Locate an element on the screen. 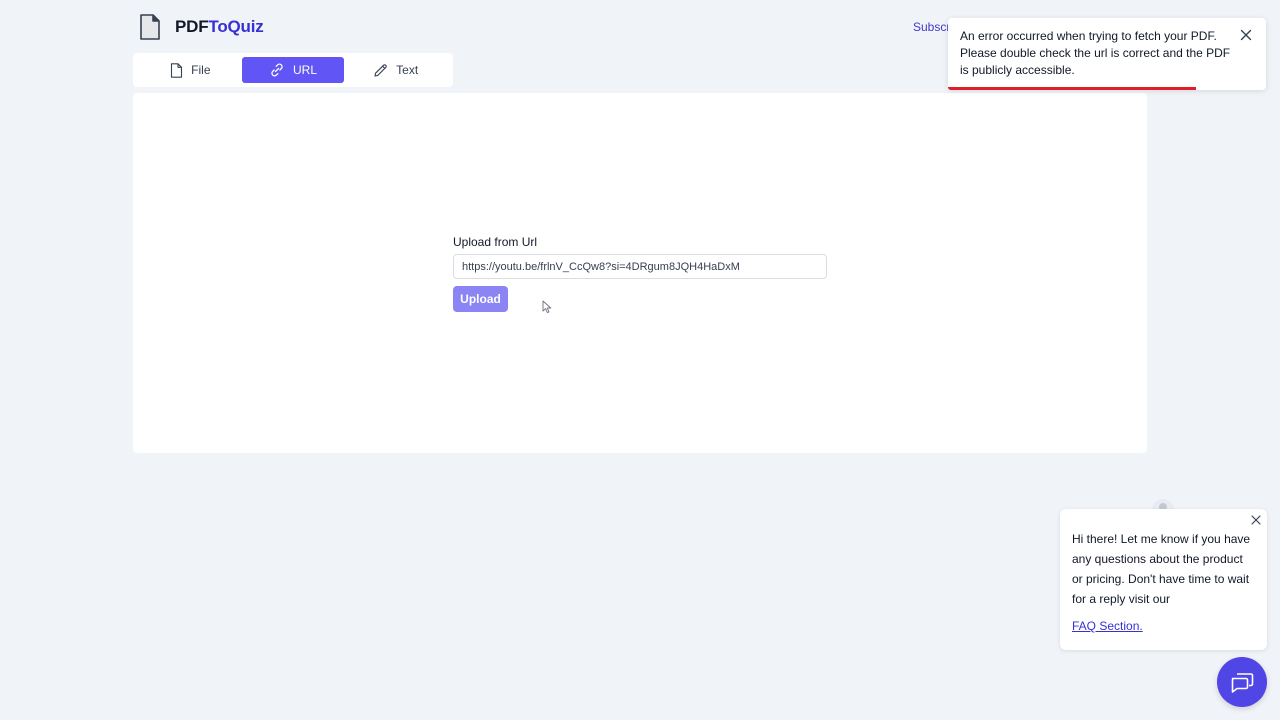  close-icon is located at coordinates (1246, 35).